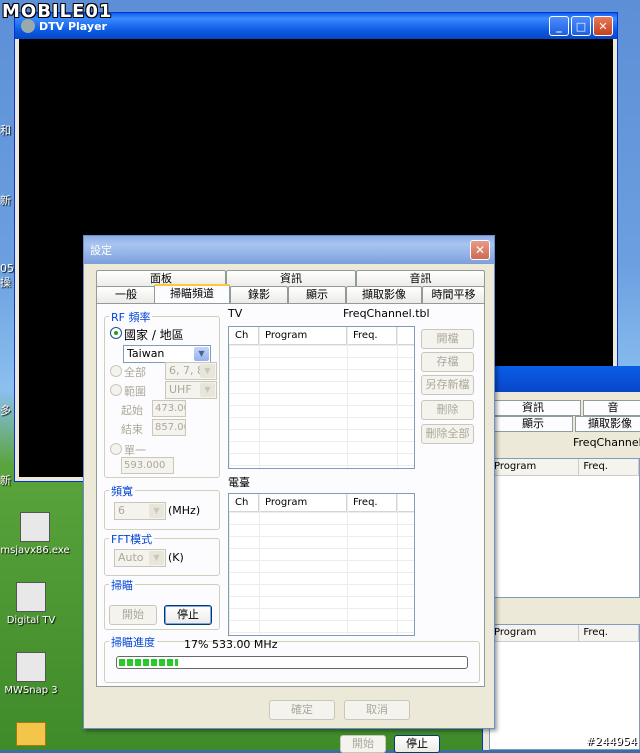 The width and height of the screenshot is (640, 753). What do you see at coordinates (447, 385) in the screenshot?
I see `save-as-button: 另存新檔` at bounding box center [447, 385].